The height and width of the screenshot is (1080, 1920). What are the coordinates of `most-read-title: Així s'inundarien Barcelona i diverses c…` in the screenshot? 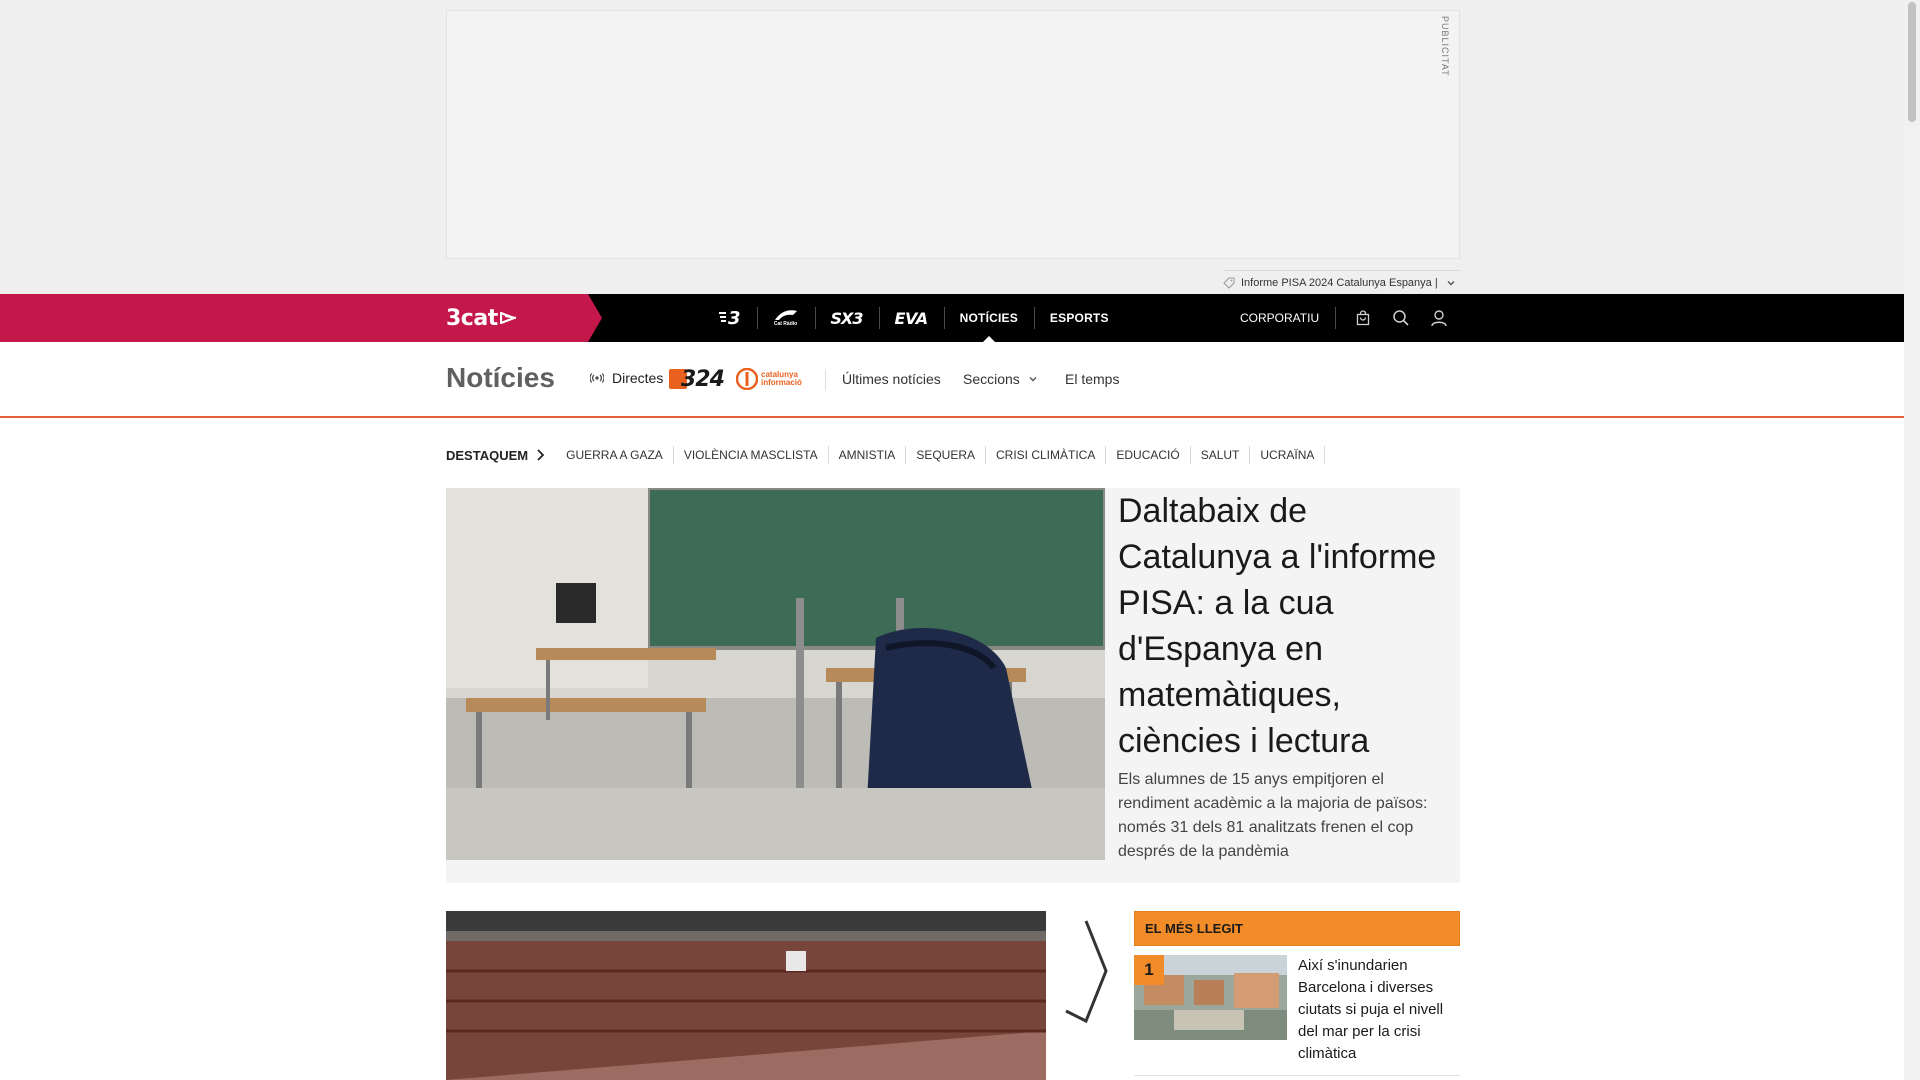 It's located at (1378, 1010).